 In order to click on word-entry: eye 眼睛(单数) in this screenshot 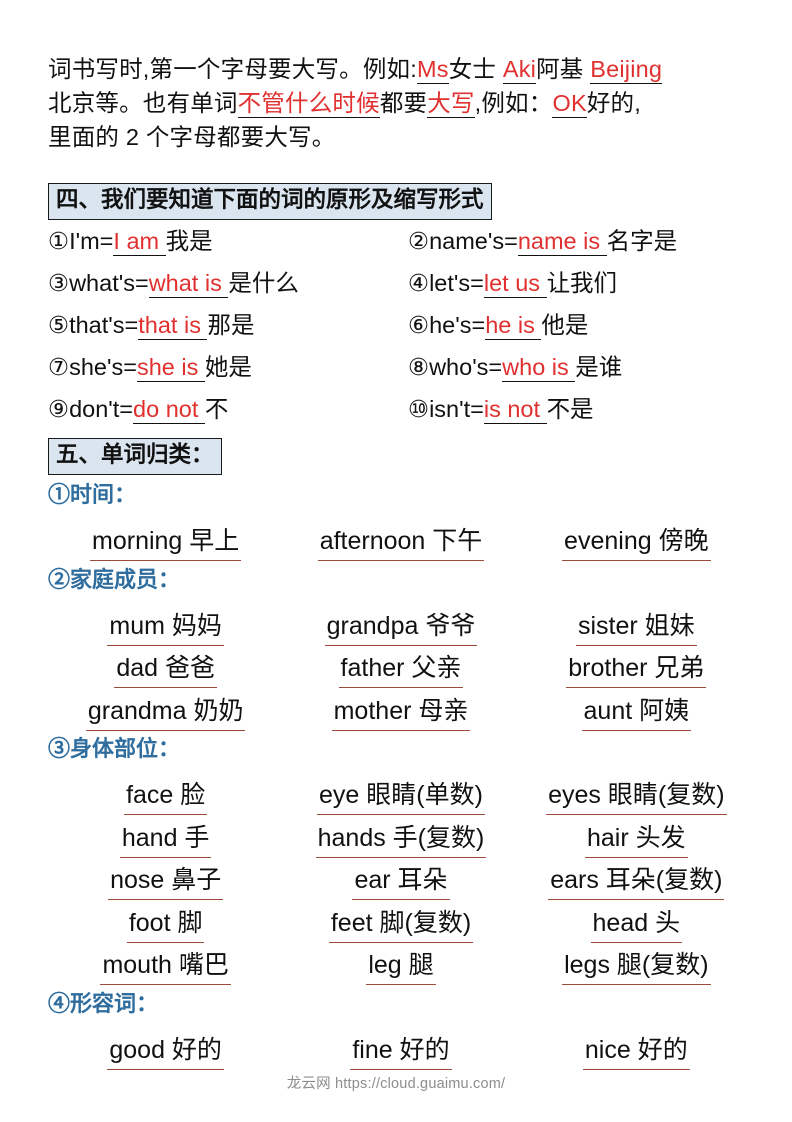, I will do `click(400, 795)`.